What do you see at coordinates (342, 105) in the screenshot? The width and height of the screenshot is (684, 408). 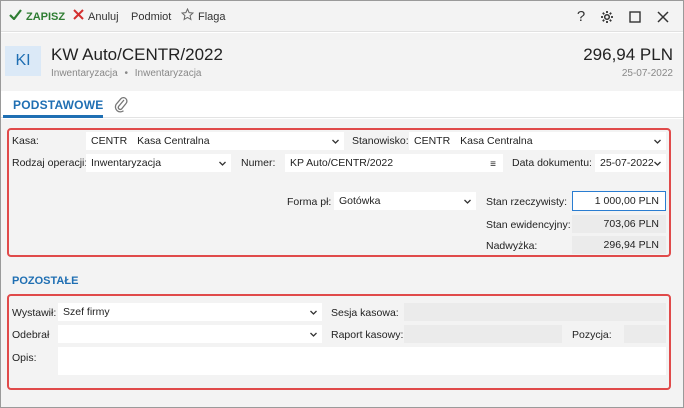 I see `tab-bar: PODSTAWOWE` at bounding box center [342, 105].